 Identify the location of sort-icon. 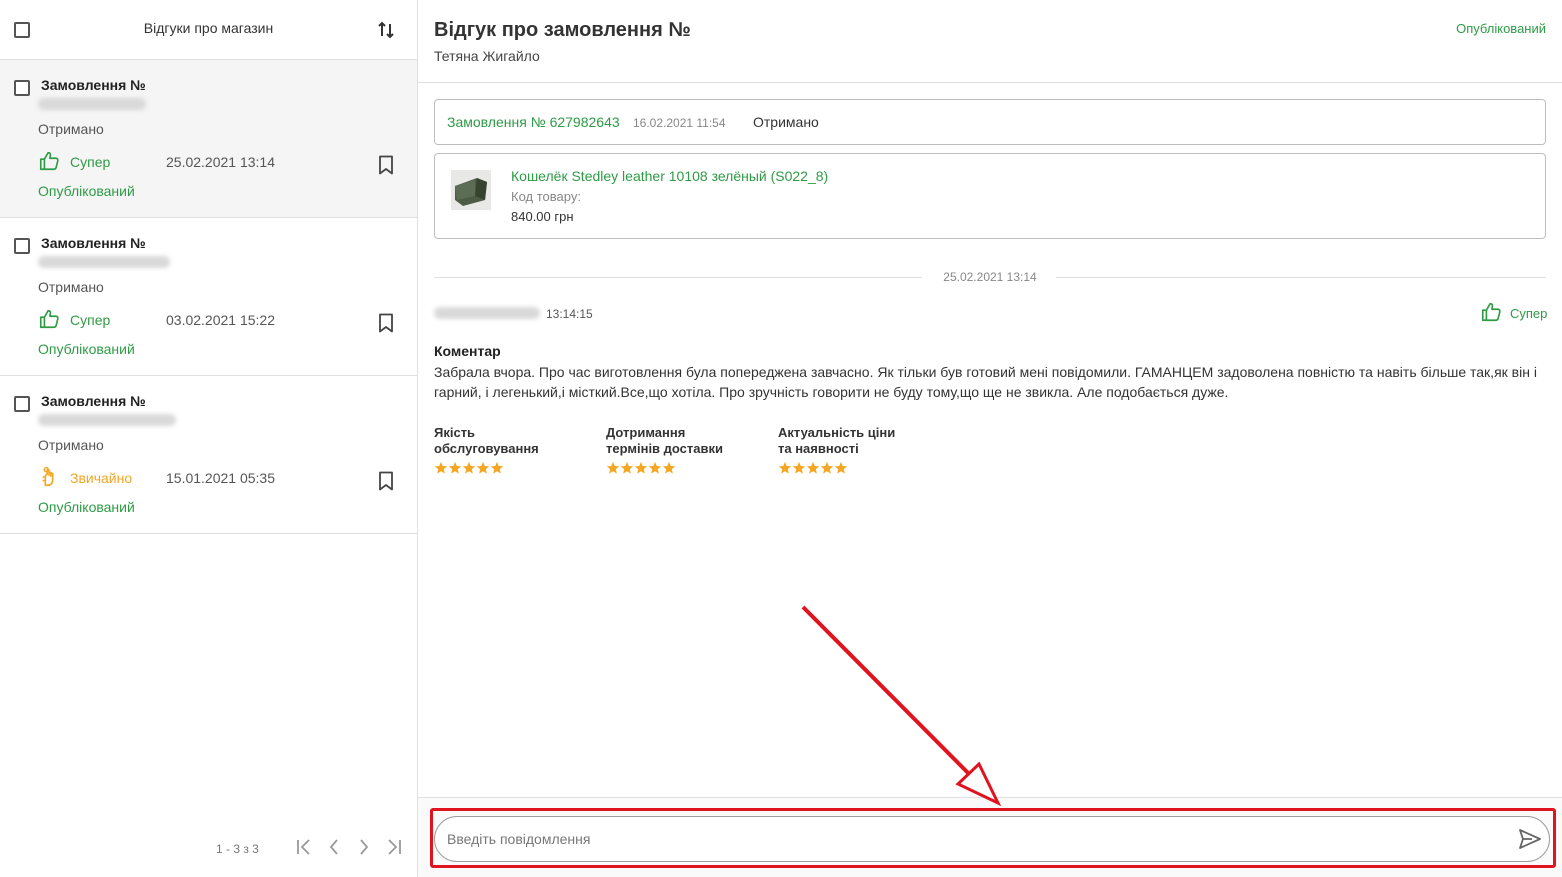
(386, 30).